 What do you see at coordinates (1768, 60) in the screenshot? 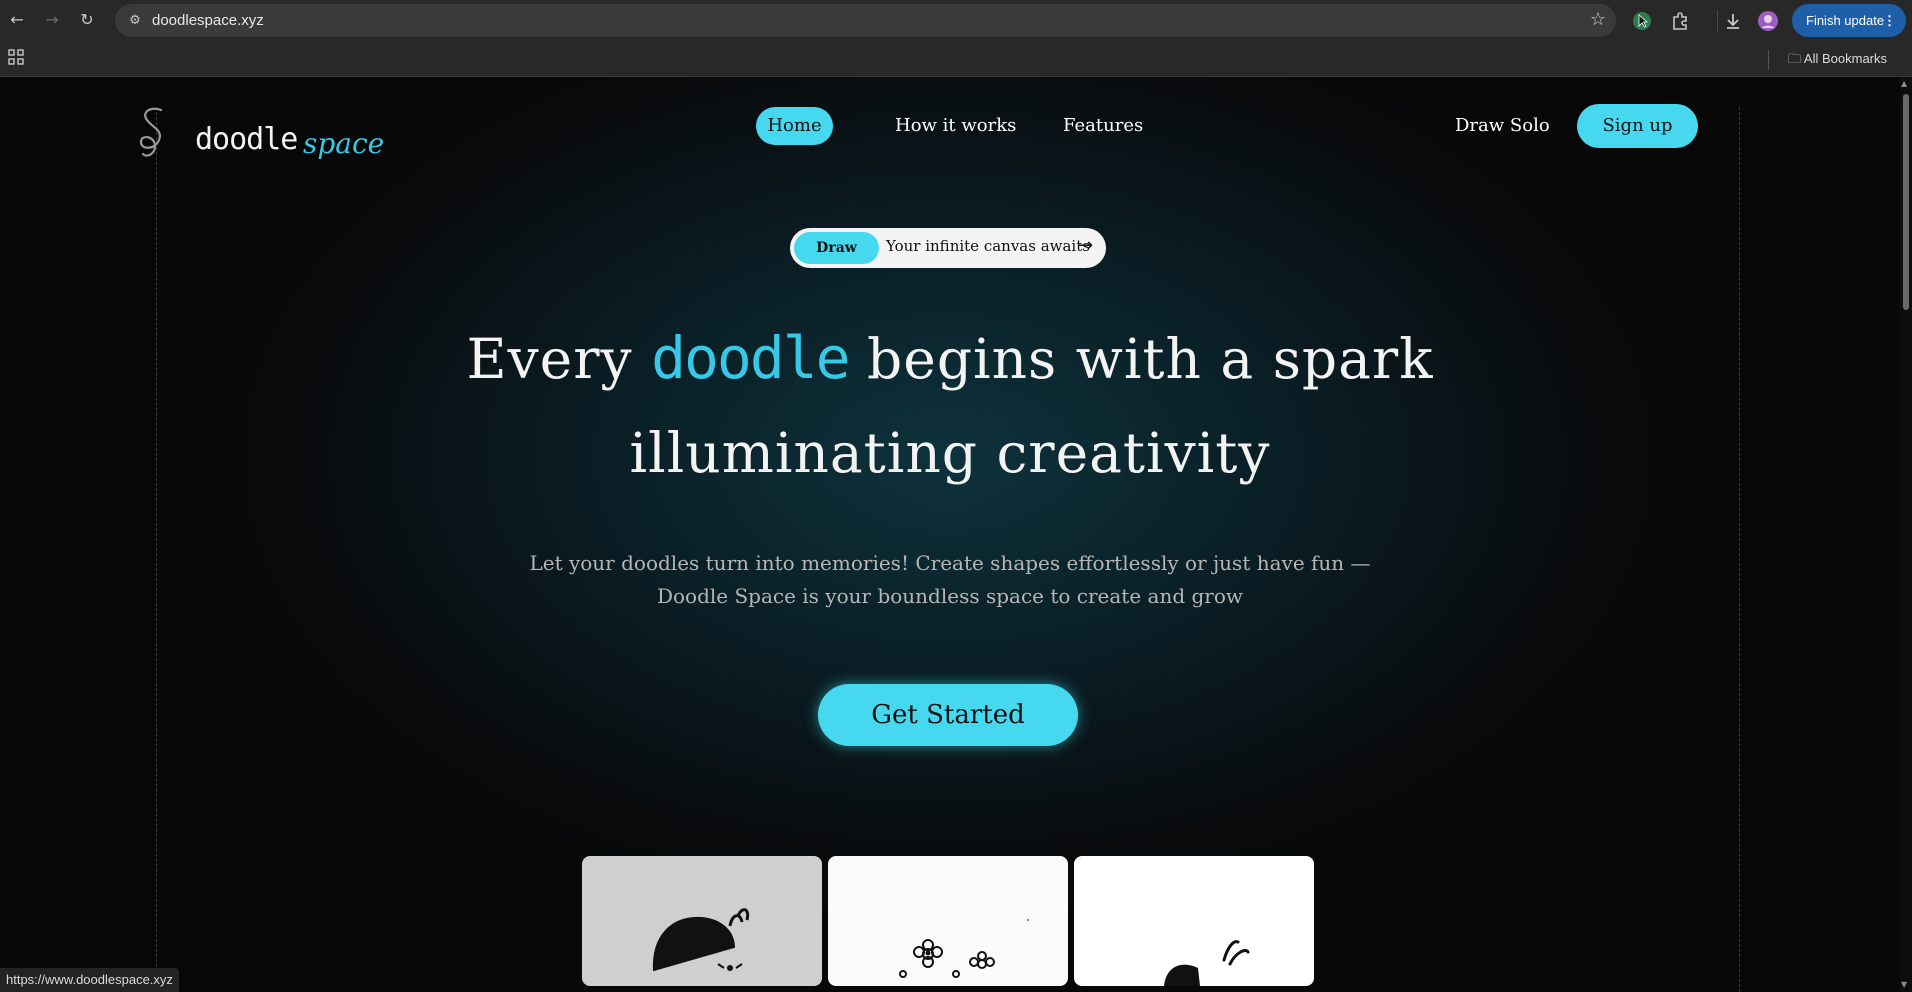
I see `bookmarks-divider` at bounding box center [1768, 60].